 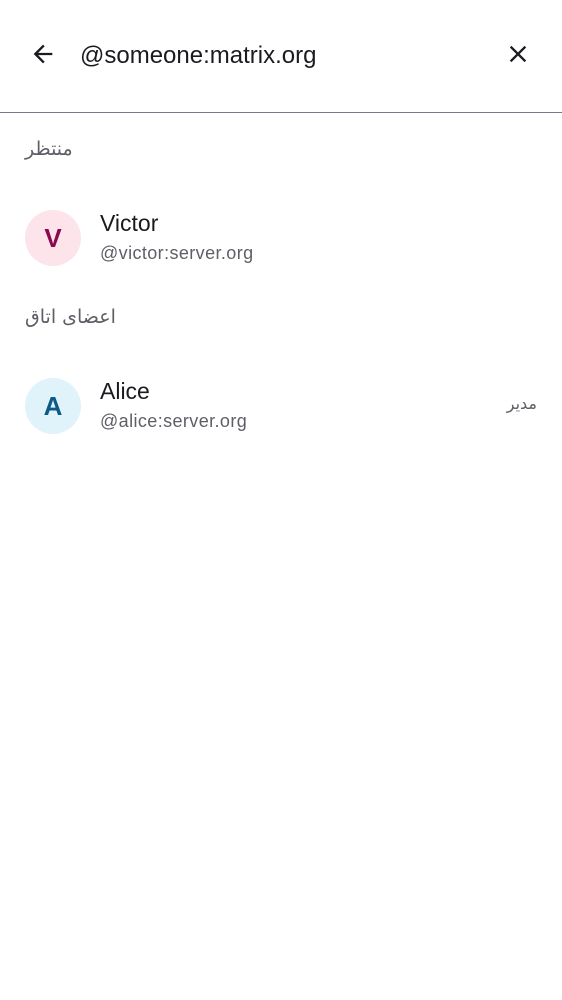 What do you see at coordinates (174, 421) in the screenshot?
I see `member-user-id: @alice:server.org` at bounding box center [174, 421].